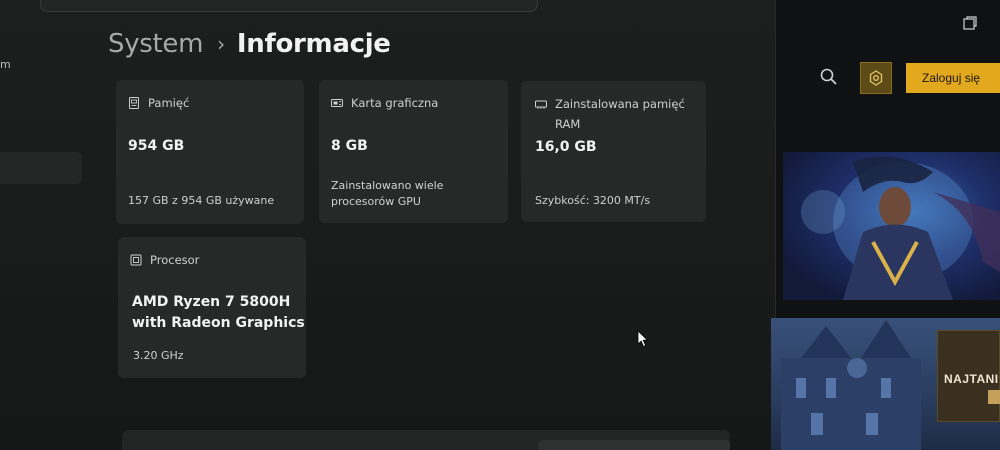  Describe the element at coordinates (387, 185) in the screenshot. I see `gpu-card-sub-line1: Zainstalowano wiele` at that location.